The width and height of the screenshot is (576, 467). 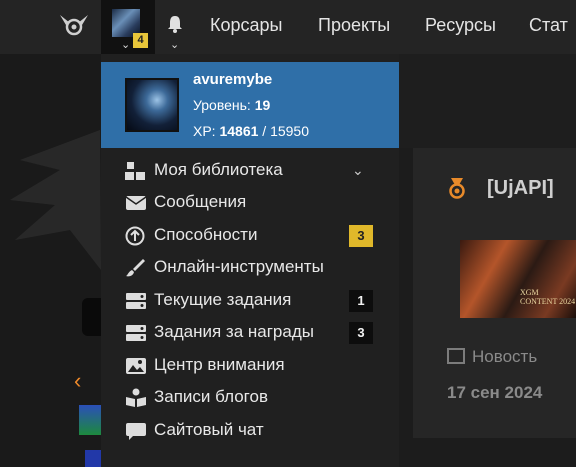 What do you see at coordinates (548, 25) in the screenshot?
I see `nav-link-articles: Стат` at bounding box center [548, 25].